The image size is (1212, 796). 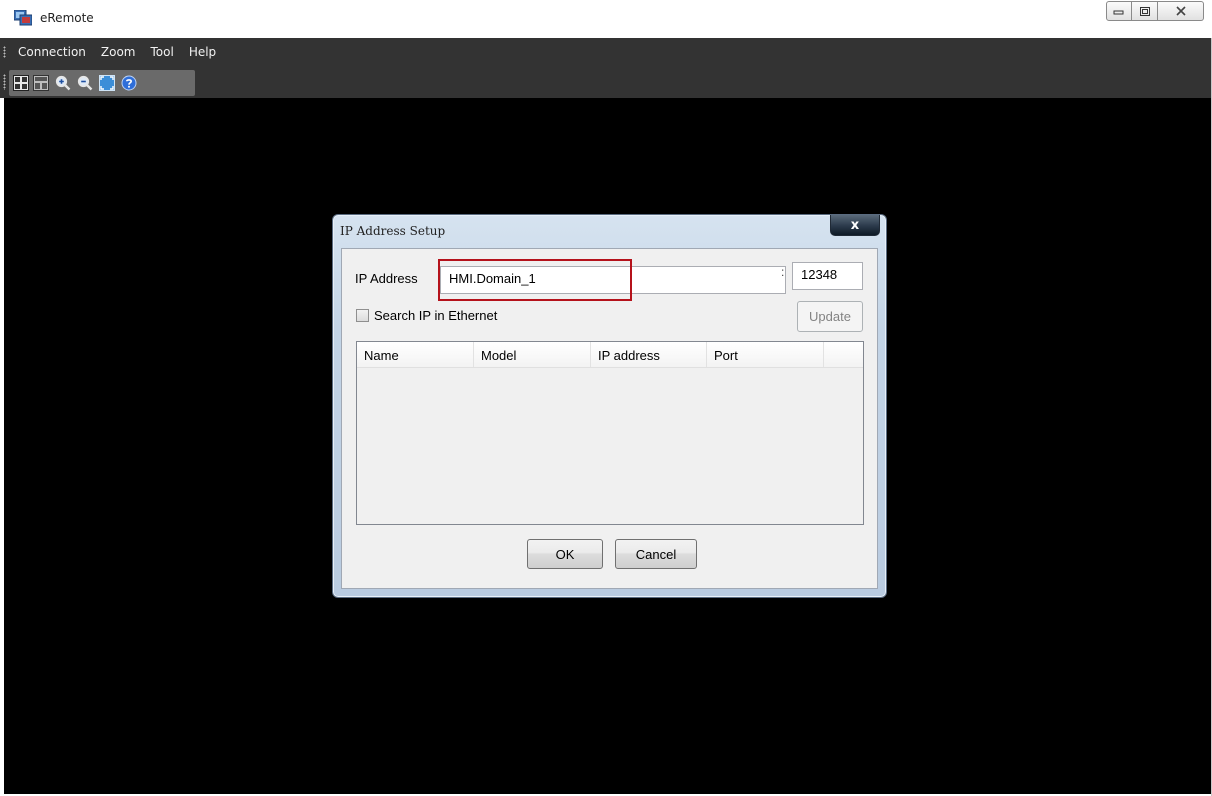 What do you see at coordinates (532, 354) in the screenshot?
I see `column-model: Model` at bounding box center [532, 354].